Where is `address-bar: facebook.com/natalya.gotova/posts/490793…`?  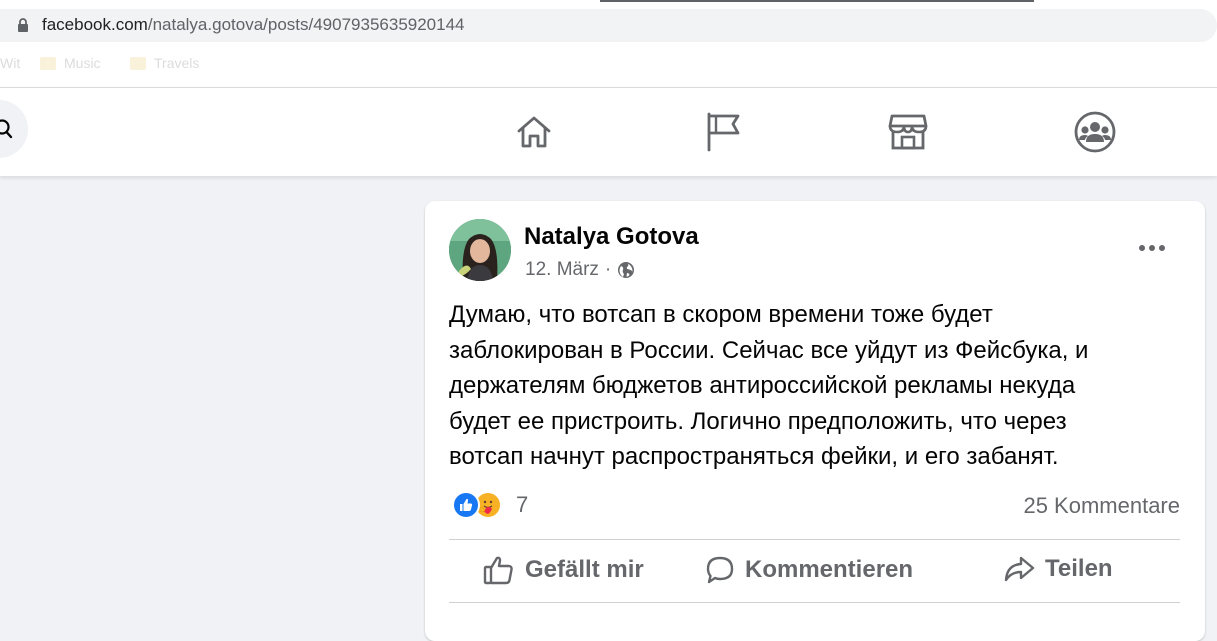
address-bar: facebook.com/natalya.gotova/posts/490793… is located at coordinates (608, 25).